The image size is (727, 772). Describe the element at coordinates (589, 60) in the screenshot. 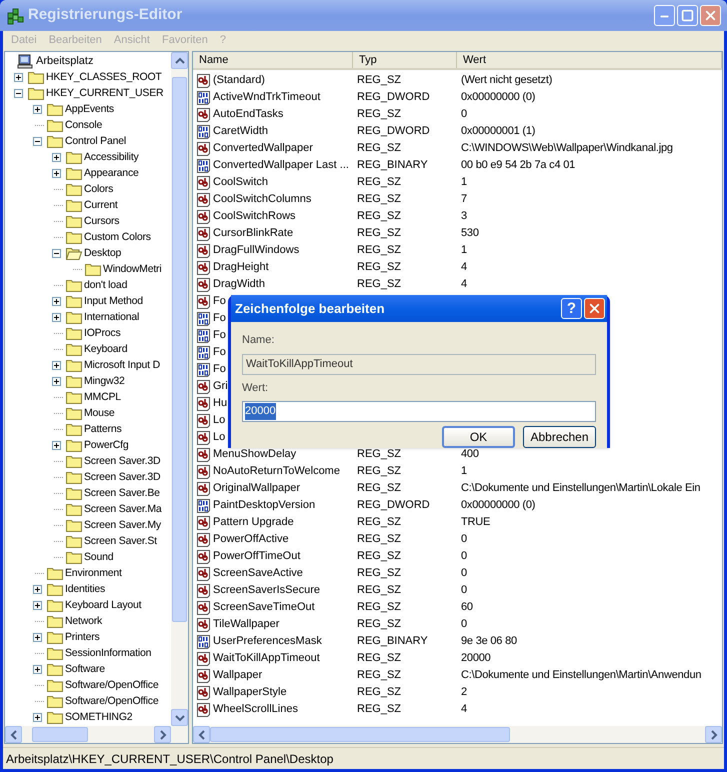

I see `column-header: Wert` at that location.